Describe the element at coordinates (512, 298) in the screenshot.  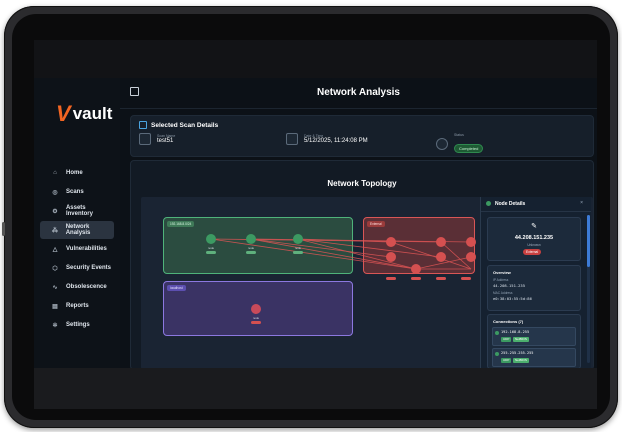
I see `mac-value: e0:38:03:55:5d:86` at that location.